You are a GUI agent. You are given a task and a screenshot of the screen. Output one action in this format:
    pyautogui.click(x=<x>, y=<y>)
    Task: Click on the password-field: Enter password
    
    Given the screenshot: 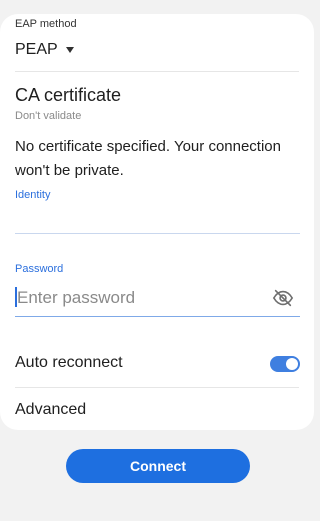 What is the action you would take?
    pyautogui.click(x=157, y=298)
    